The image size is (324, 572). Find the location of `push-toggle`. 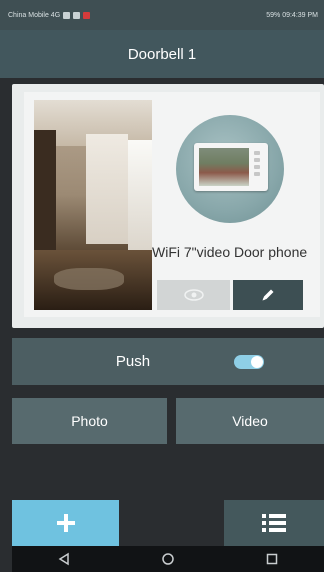

push-toggle is located at coordinates (249, 362).